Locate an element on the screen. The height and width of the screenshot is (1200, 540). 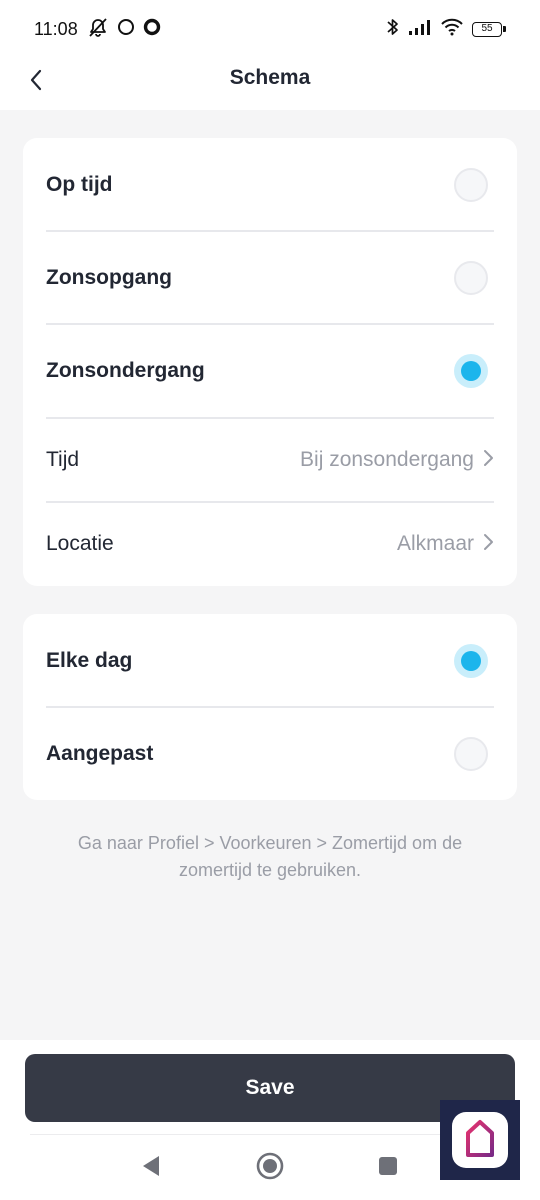
nav-recents-button is located at coordinates (388, 1168).